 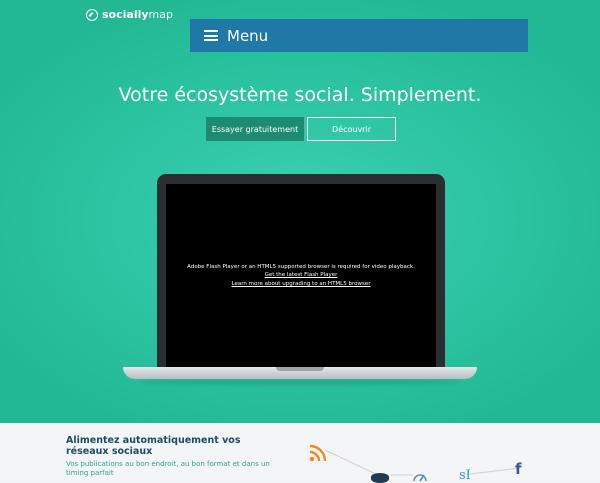 I want to click on social-icon: sI, so click(x=465, y=475).